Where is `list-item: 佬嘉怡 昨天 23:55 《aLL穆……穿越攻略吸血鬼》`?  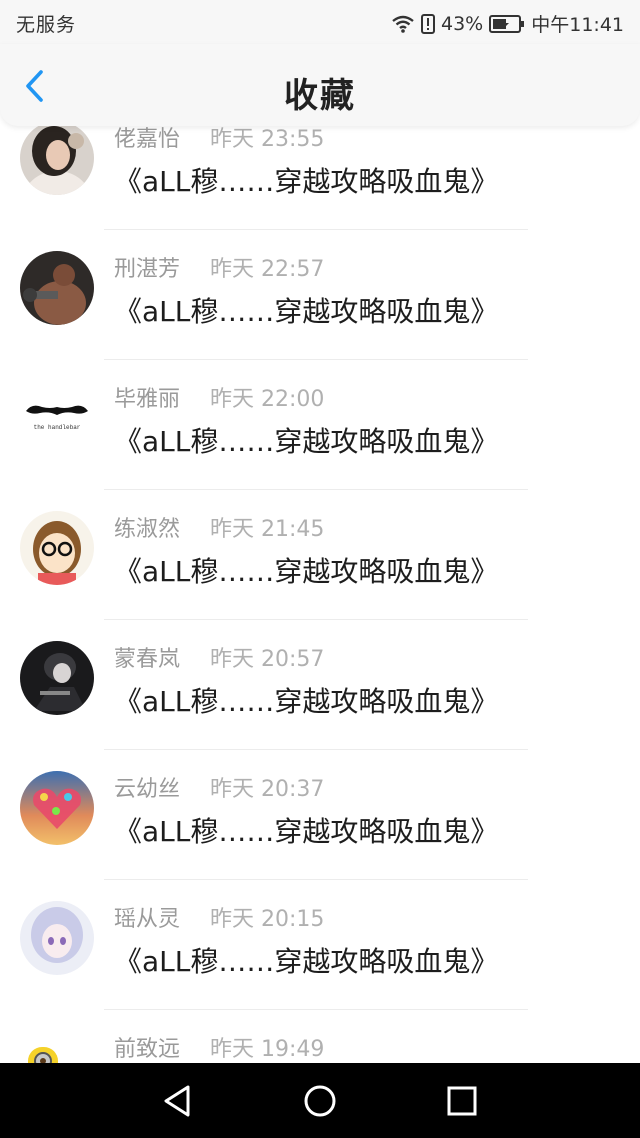
list-item: 佬嘉怡 昨天 23:55 《aLL穆……穿越攻略吸血鬼》 is located at coordinates (320, 178).